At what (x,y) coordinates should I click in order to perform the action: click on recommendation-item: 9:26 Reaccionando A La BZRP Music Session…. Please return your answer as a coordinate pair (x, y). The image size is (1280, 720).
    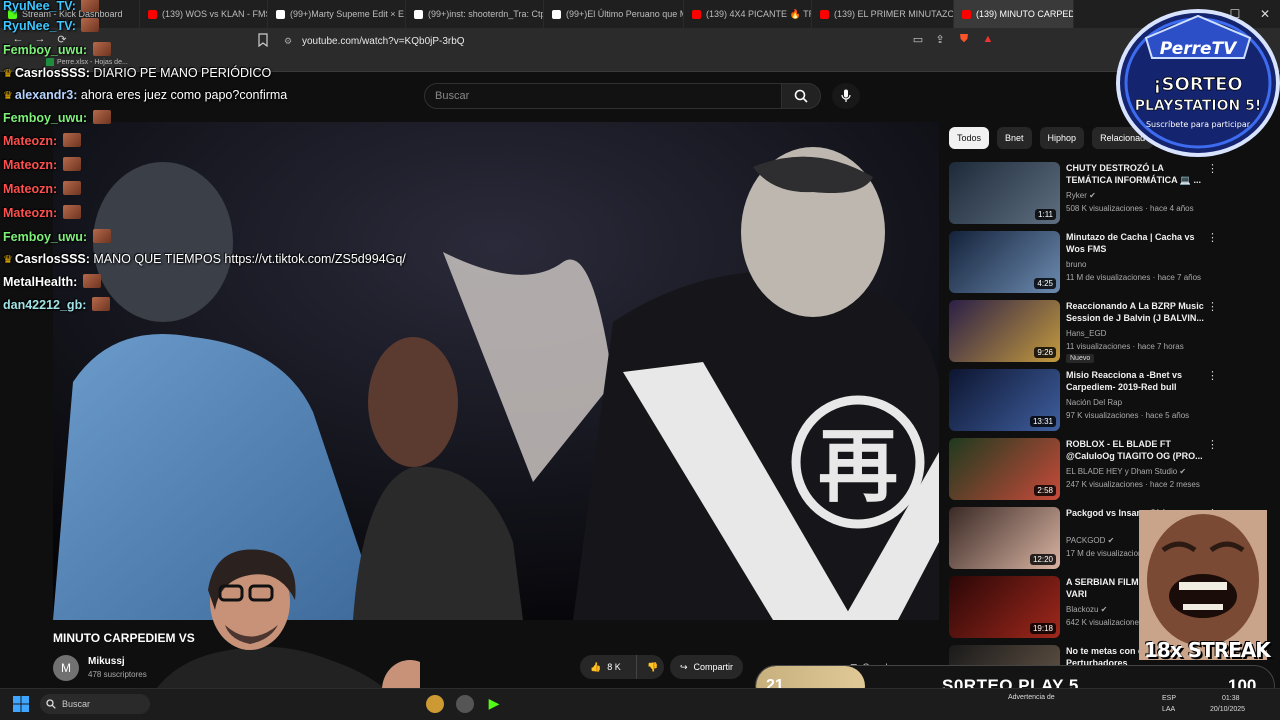
    Looking at the image, I should click on (1089, 331).